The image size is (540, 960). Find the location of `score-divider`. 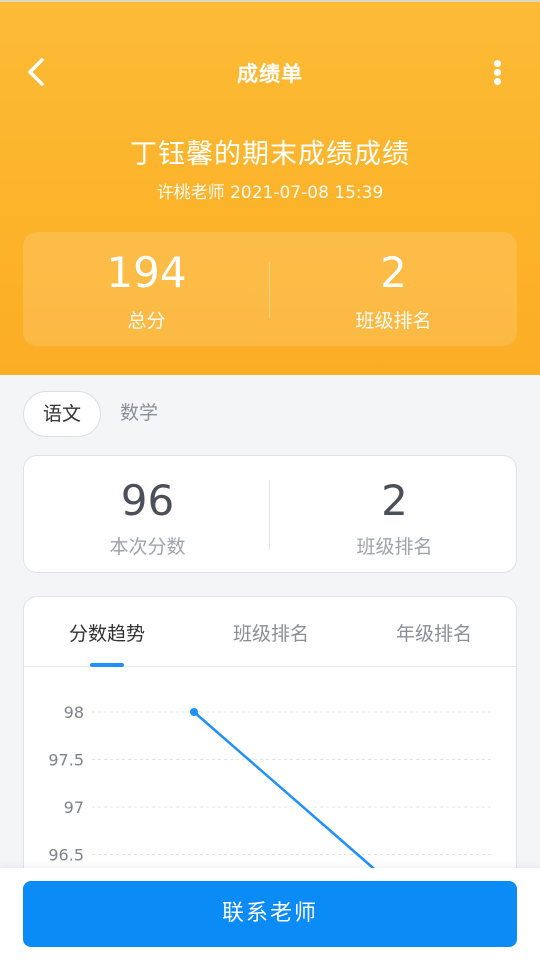

score-divider is located at coordinates (269, 515).